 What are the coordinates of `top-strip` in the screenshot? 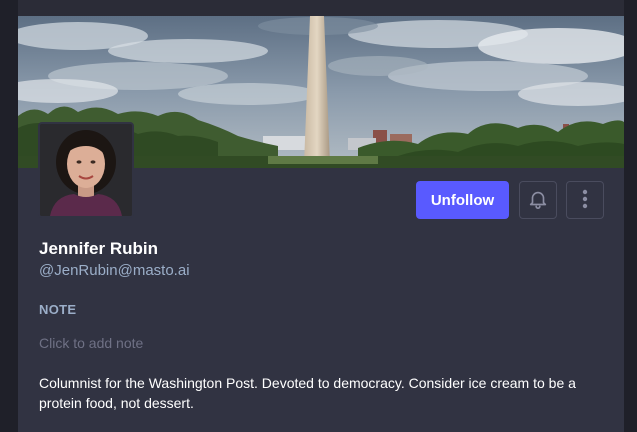 It's located at (321, 8).